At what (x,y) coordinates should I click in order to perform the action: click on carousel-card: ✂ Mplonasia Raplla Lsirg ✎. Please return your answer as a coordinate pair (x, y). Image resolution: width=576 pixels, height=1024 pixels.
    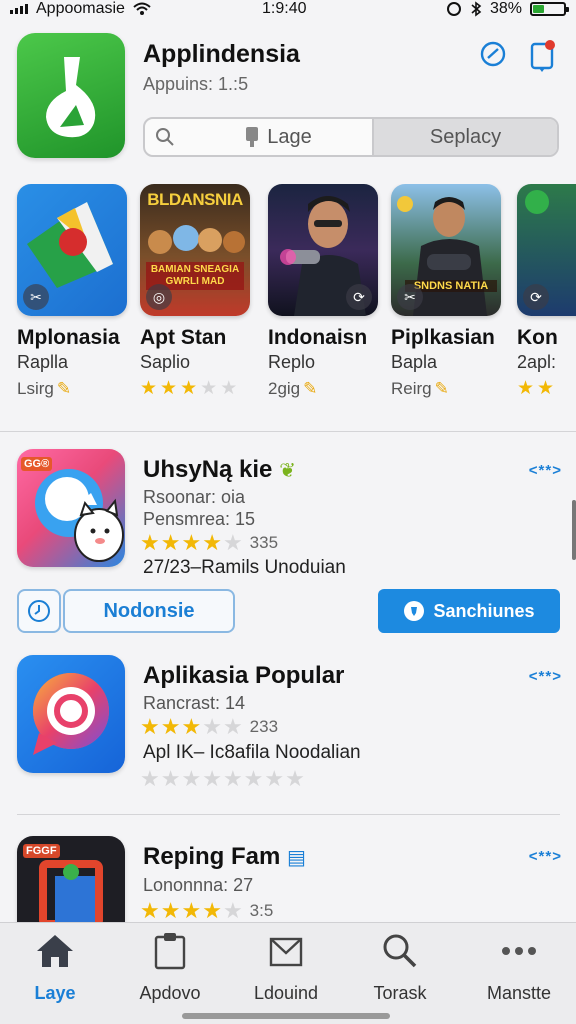
    Looking at the image, I should click on (78, 291).